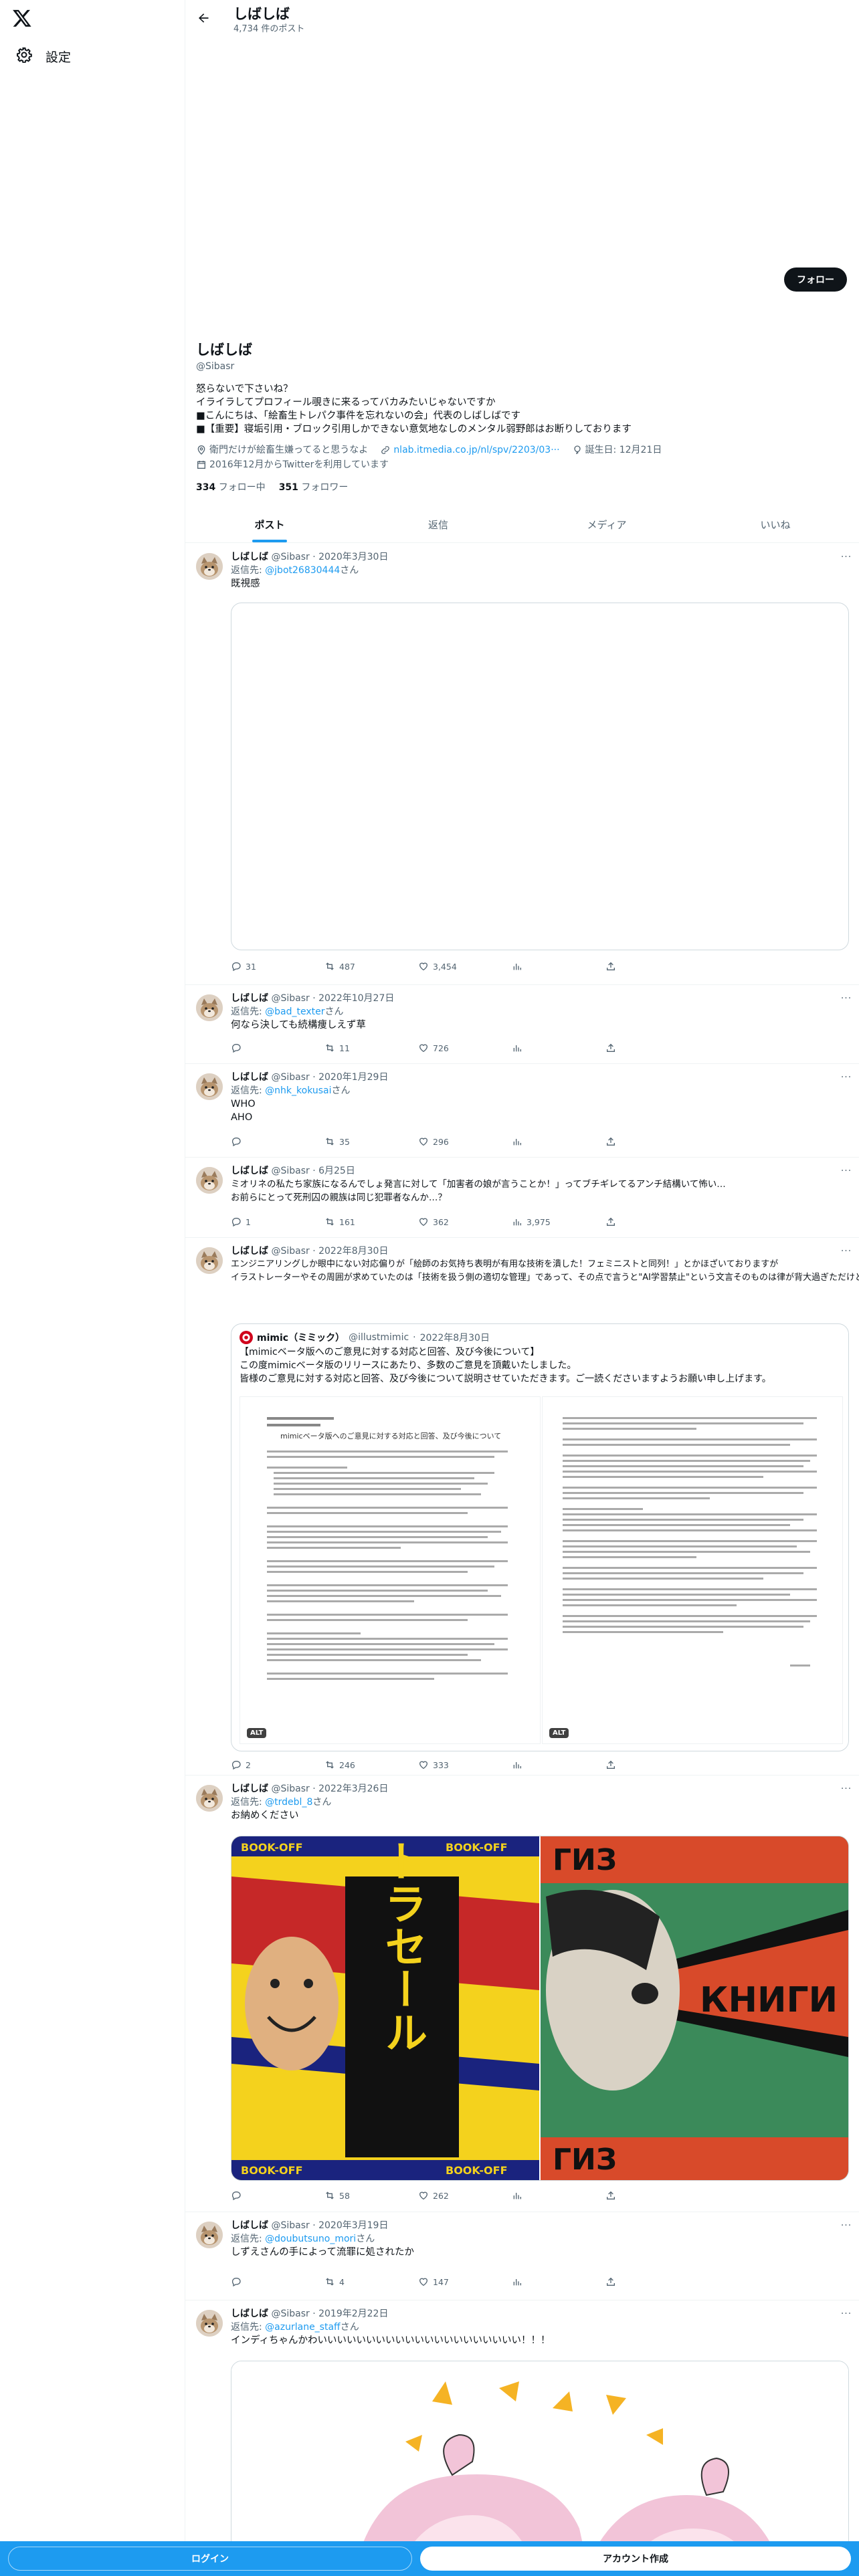 This screenshot has height=2576, width=859. I want to click on like-button: 3,454, so click(438, 966).